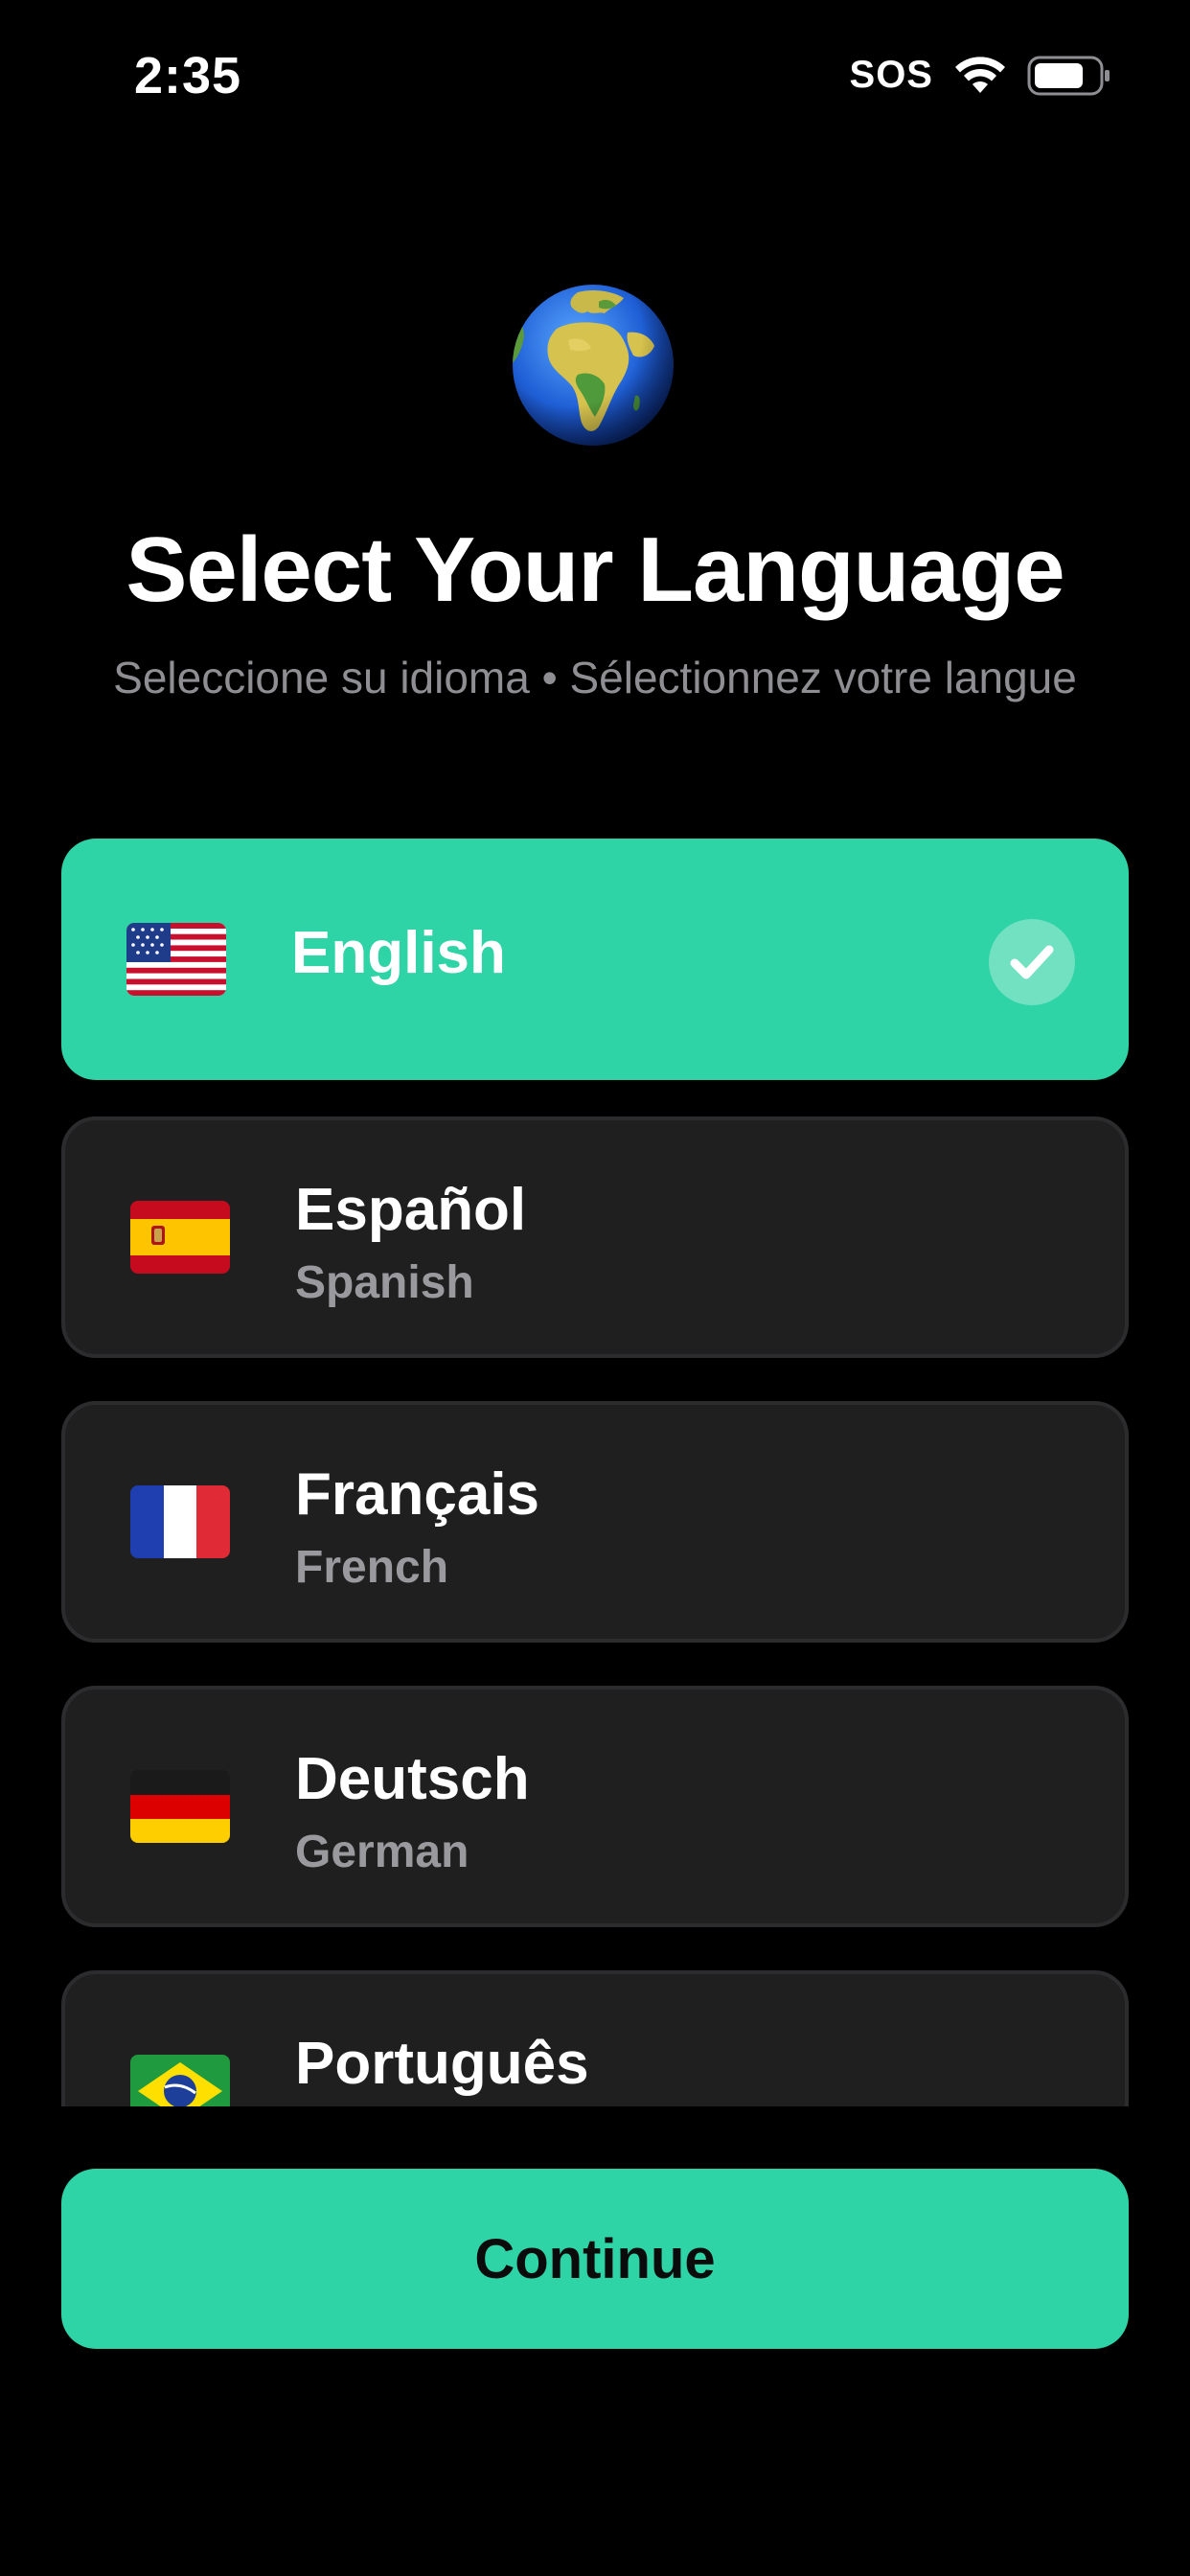  I want to click on language-english-name: French, so click(372, 1567).